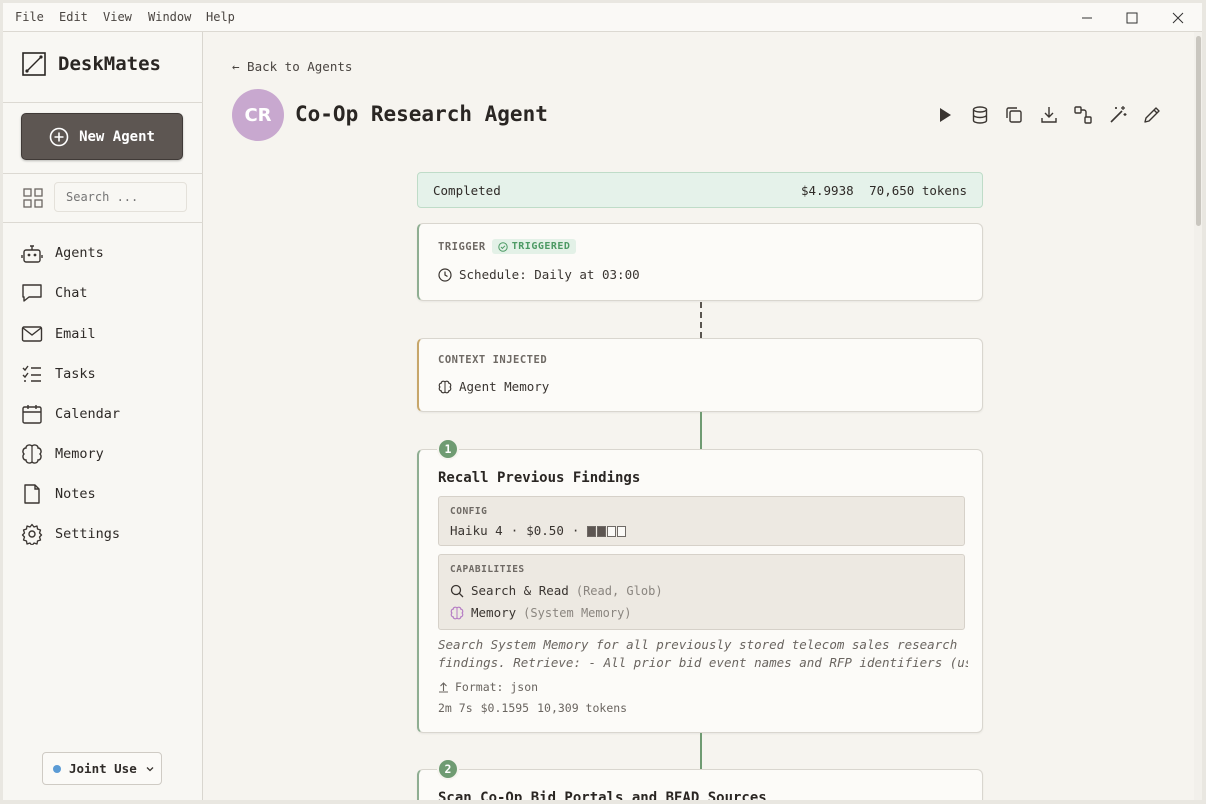  I want to click on output-format: Format: json, so click(488, 687).